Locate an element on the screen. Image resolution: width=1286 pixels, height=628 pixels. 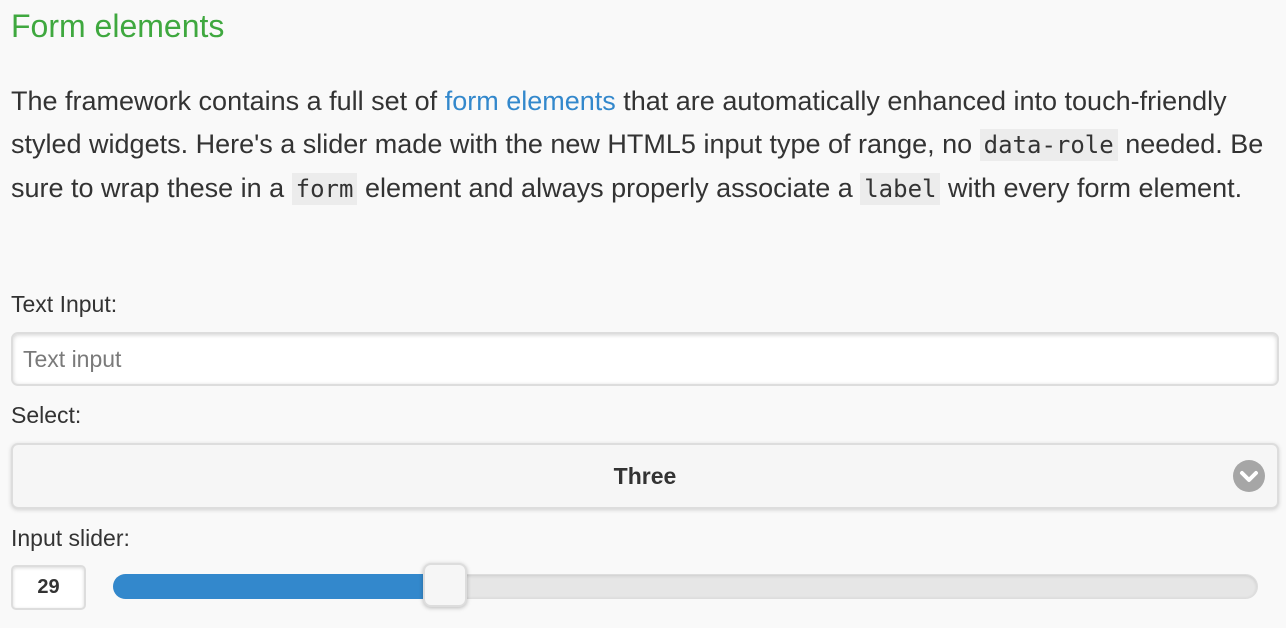
slider-track is located at coordinates (685, 585).